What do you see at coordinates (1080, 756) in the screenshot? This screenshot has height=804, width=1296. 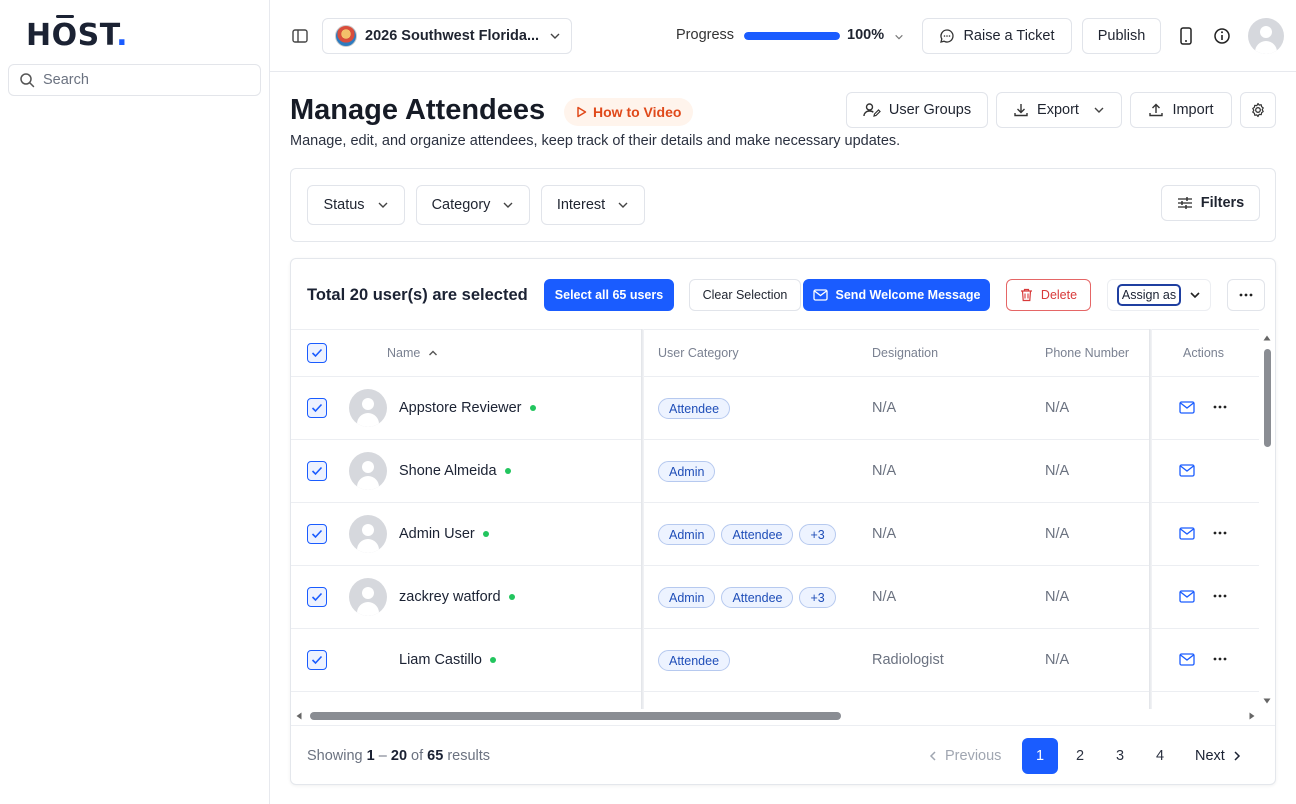 I see `page-number-2: 2` at bounding box center [1080, 756].